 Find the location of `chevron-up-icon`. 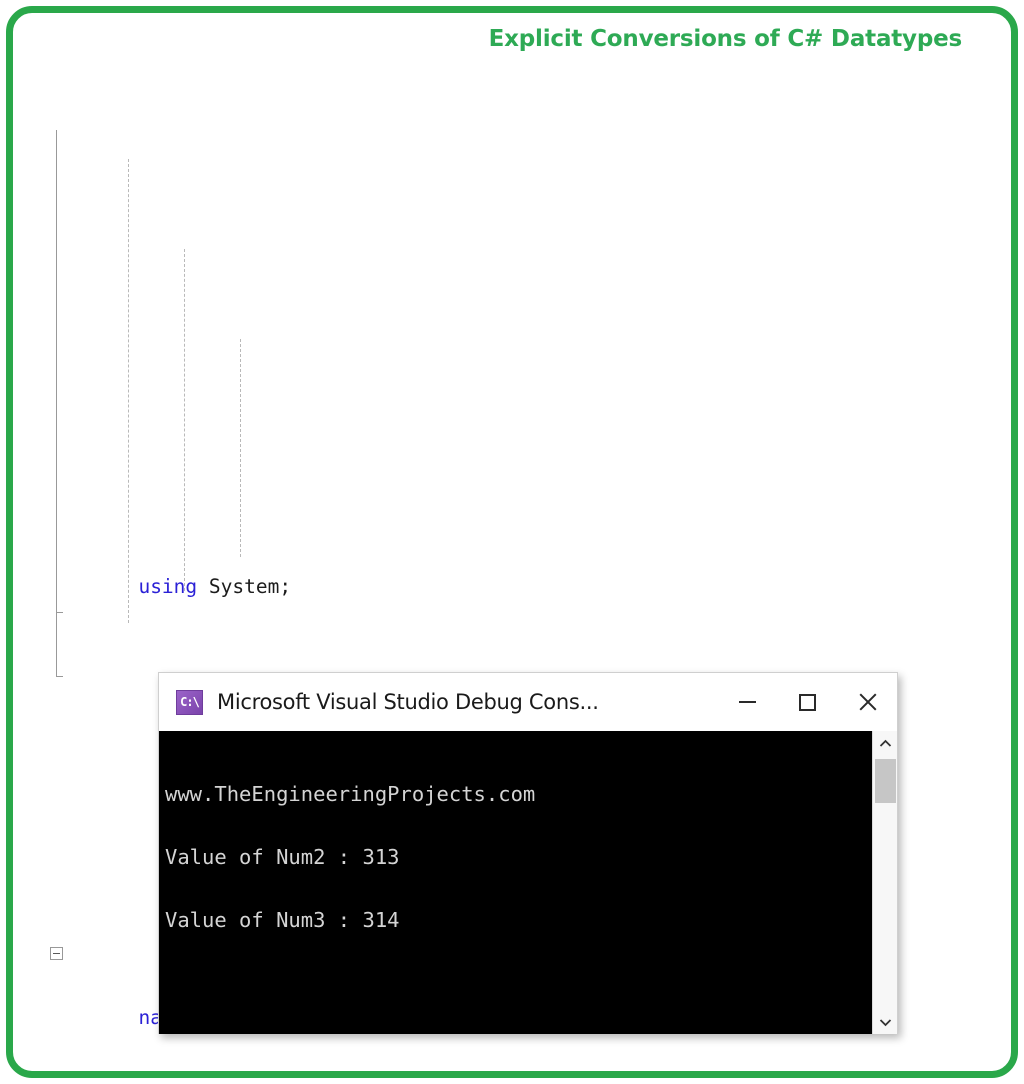

chevron-up-icon is located at coordinates (885, 743).